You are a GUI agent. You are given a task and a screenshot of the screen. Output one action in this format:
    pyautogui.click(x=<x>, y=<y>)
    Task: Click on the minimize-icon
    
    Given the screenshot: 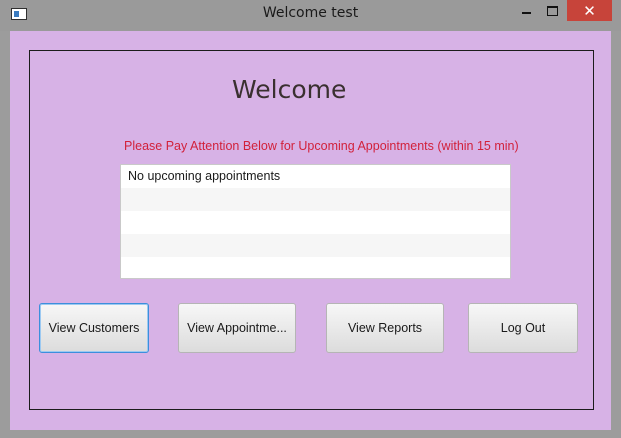 What is the action you would take?
    pyautogui.click(x=526, y=13)
    